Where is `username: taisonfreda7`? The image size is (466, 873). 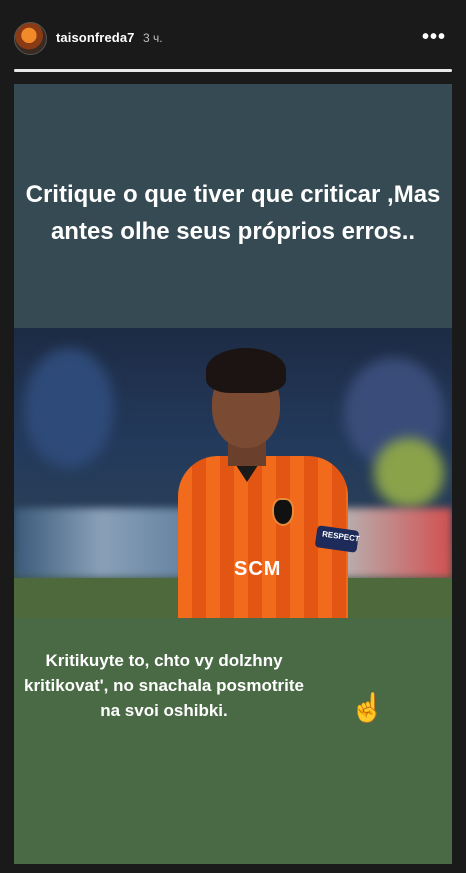
username: taisonfreda7 is located at coordinates (95, 37).